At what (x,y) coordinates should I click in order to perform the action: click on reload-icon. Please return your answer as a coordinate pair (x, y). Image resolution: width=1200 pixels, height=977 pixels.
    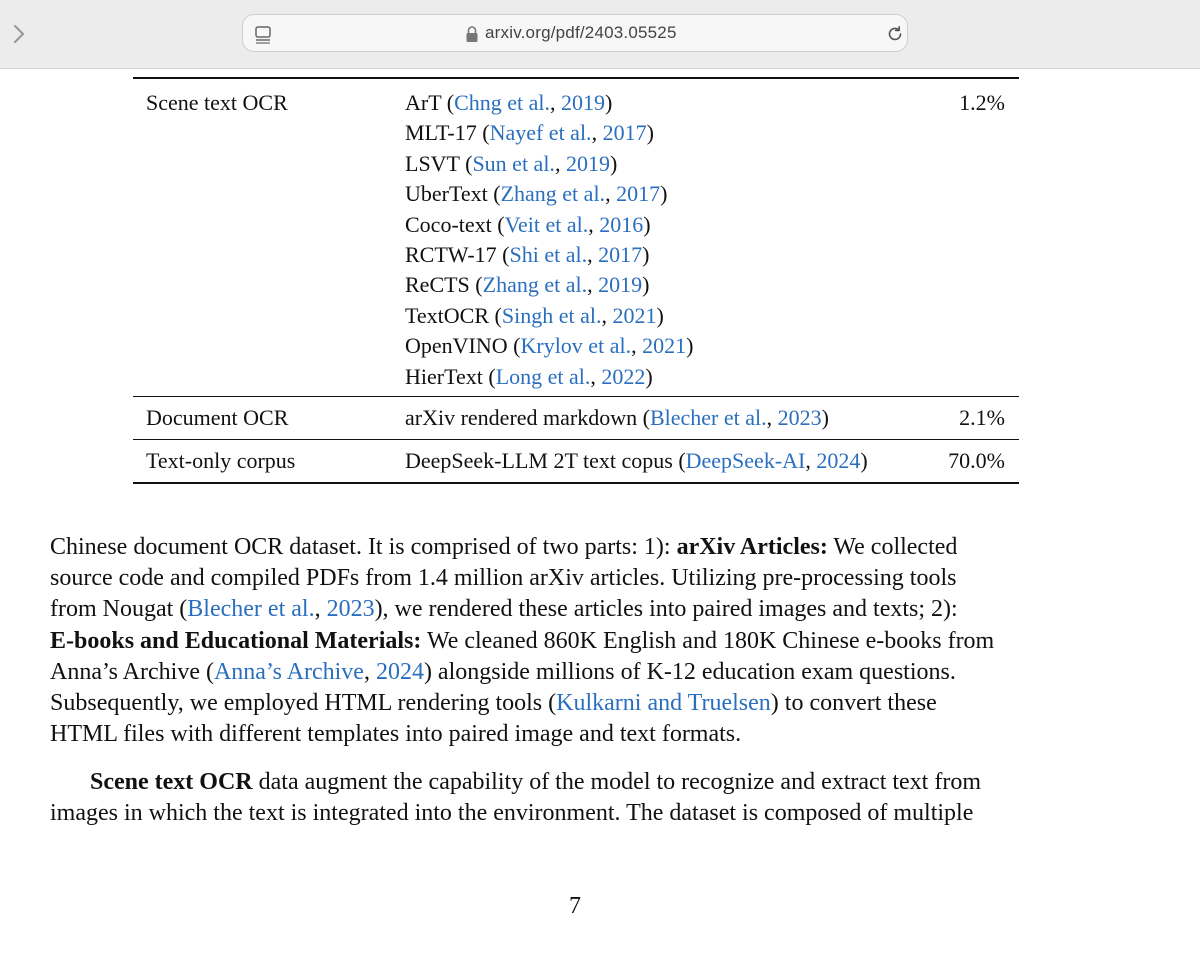
    Looking at the image, I should click on (895, 34).